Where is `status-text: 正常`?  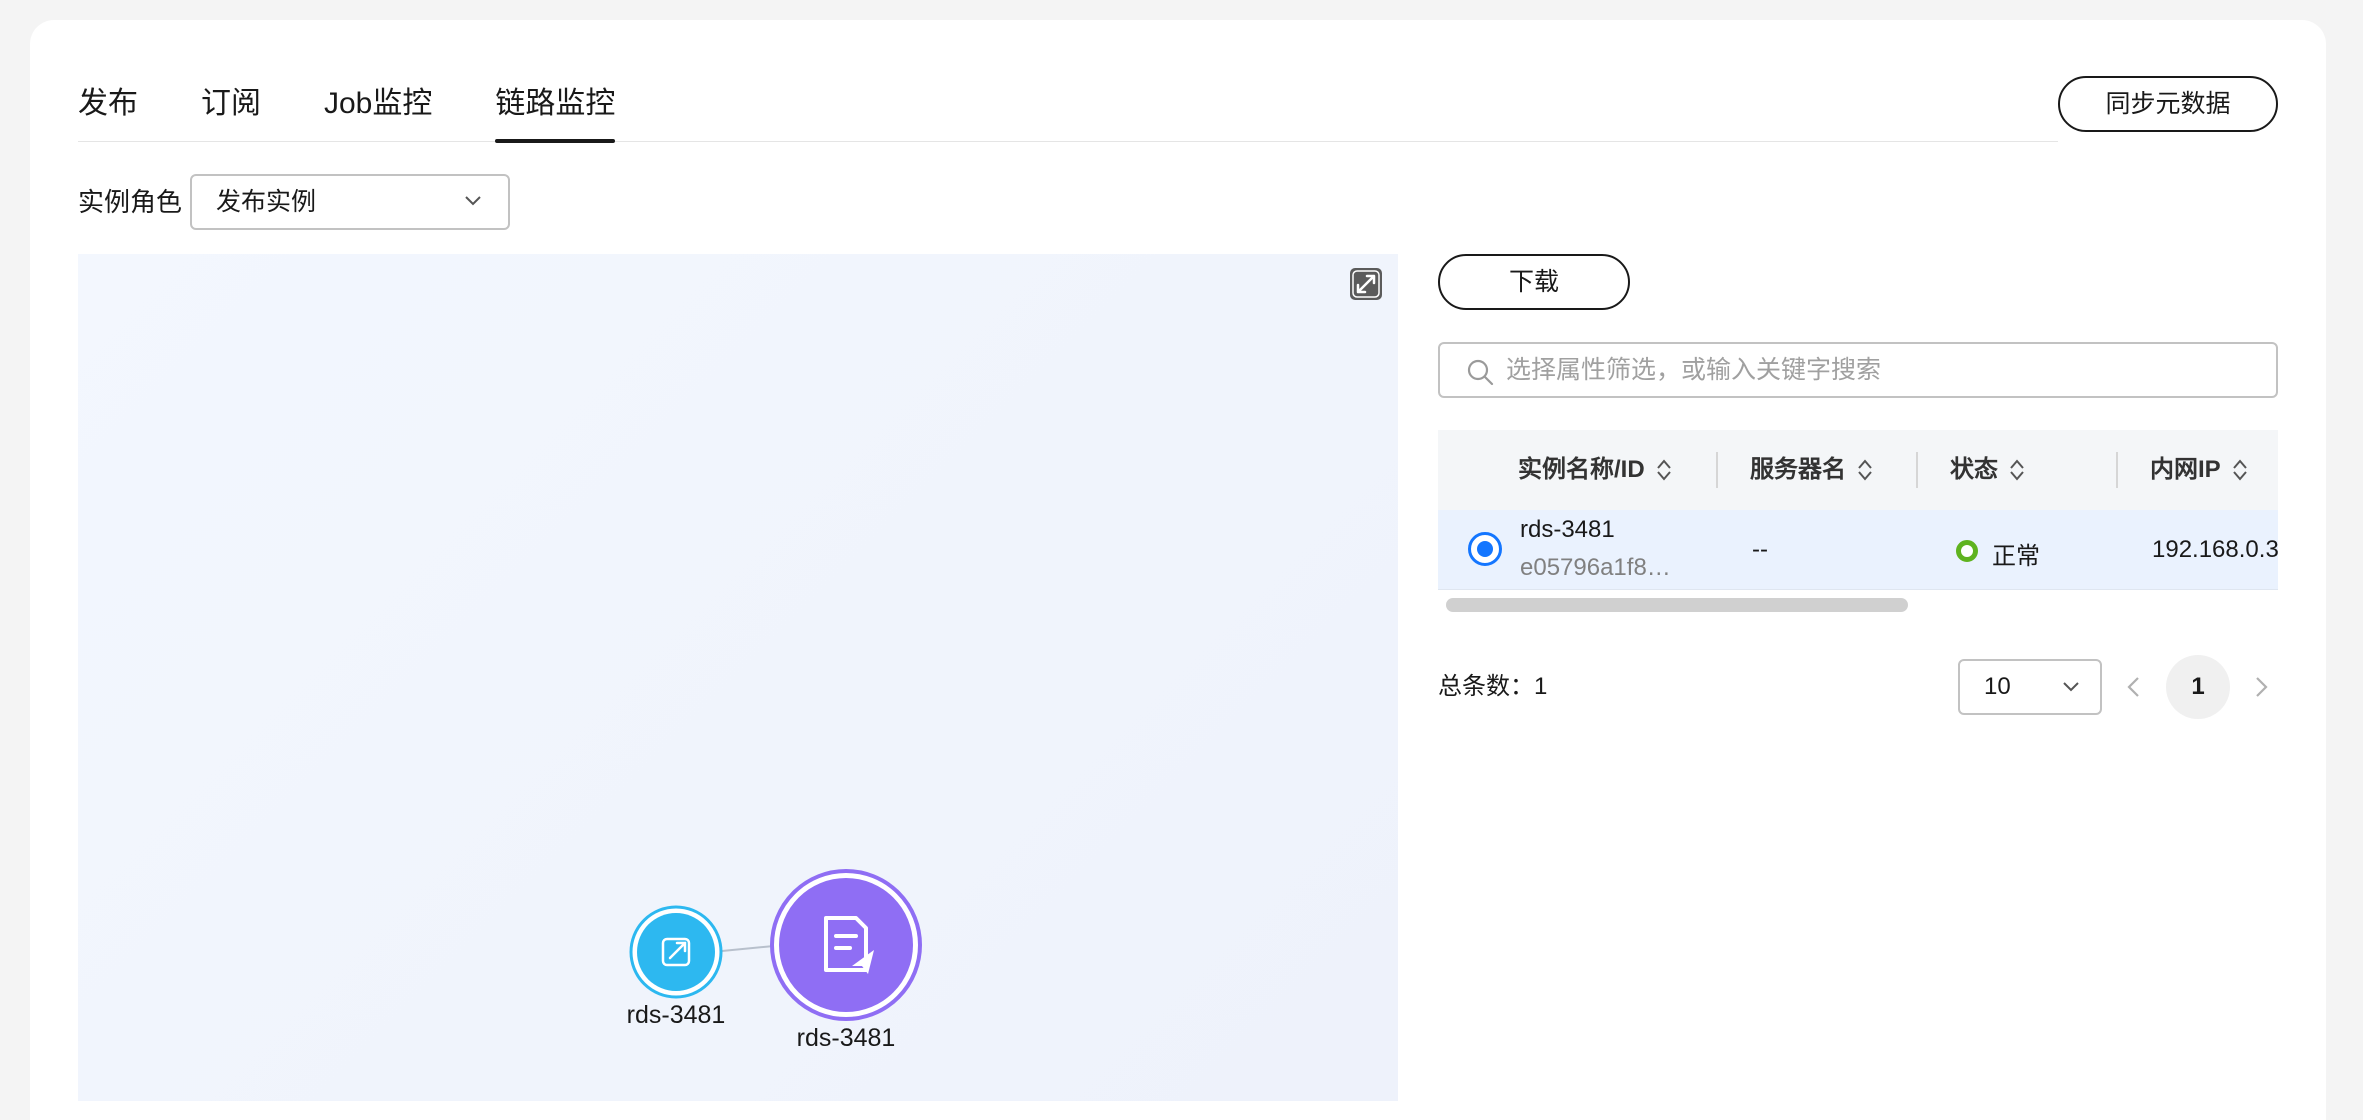 status-text: 正常 is located at coordinates (2016, 556).